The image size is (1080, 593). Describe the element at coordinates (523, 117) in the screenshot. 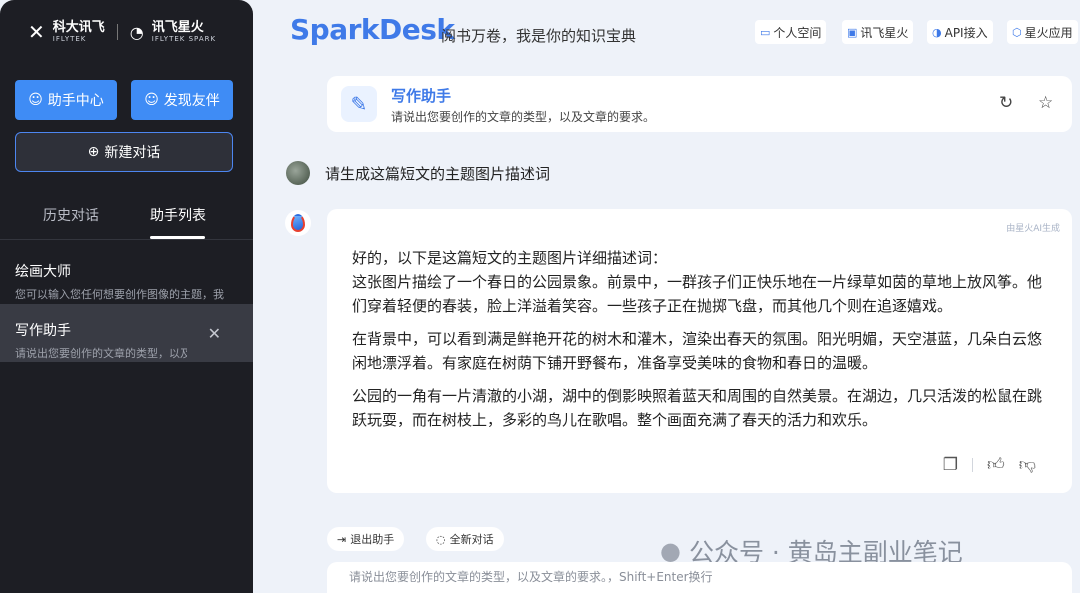

I see `assistant-card-desc: 请说出您要创作的文章的类型，以及文章的要求。` at that location.